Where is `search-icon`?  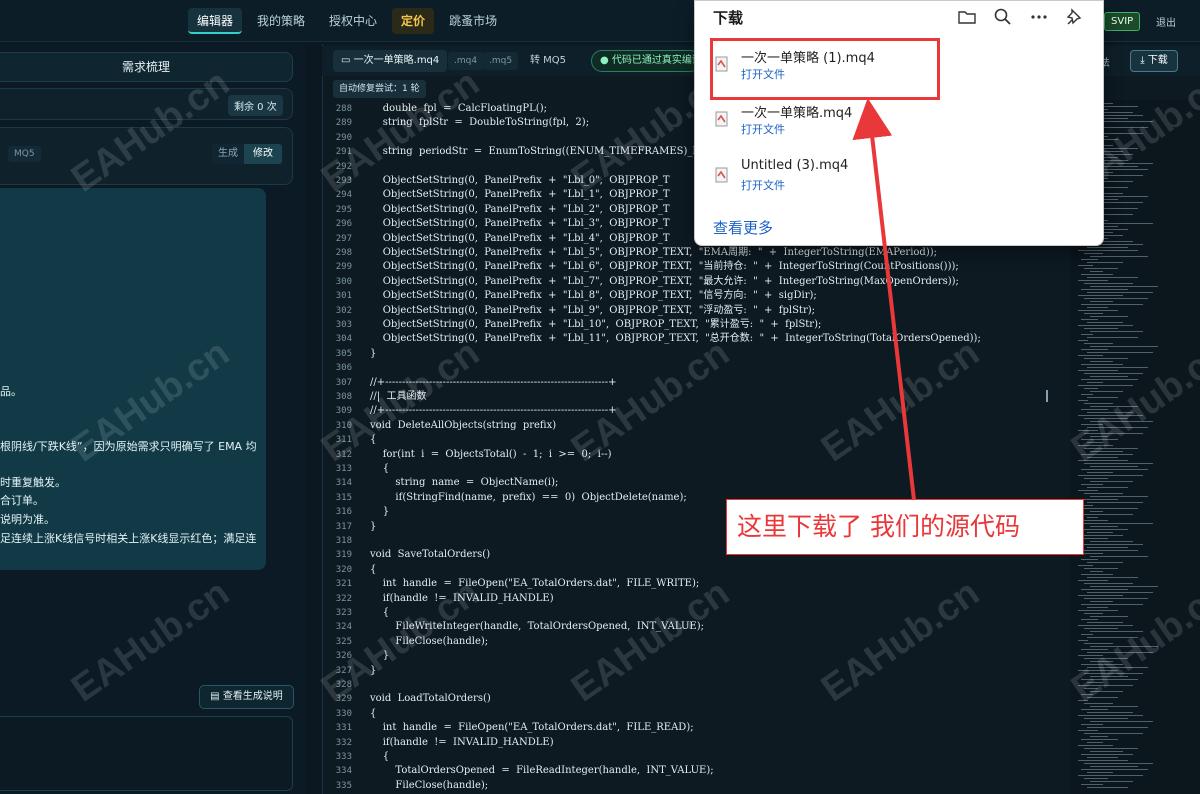
search-icon is located at coordinates (1003, 17).